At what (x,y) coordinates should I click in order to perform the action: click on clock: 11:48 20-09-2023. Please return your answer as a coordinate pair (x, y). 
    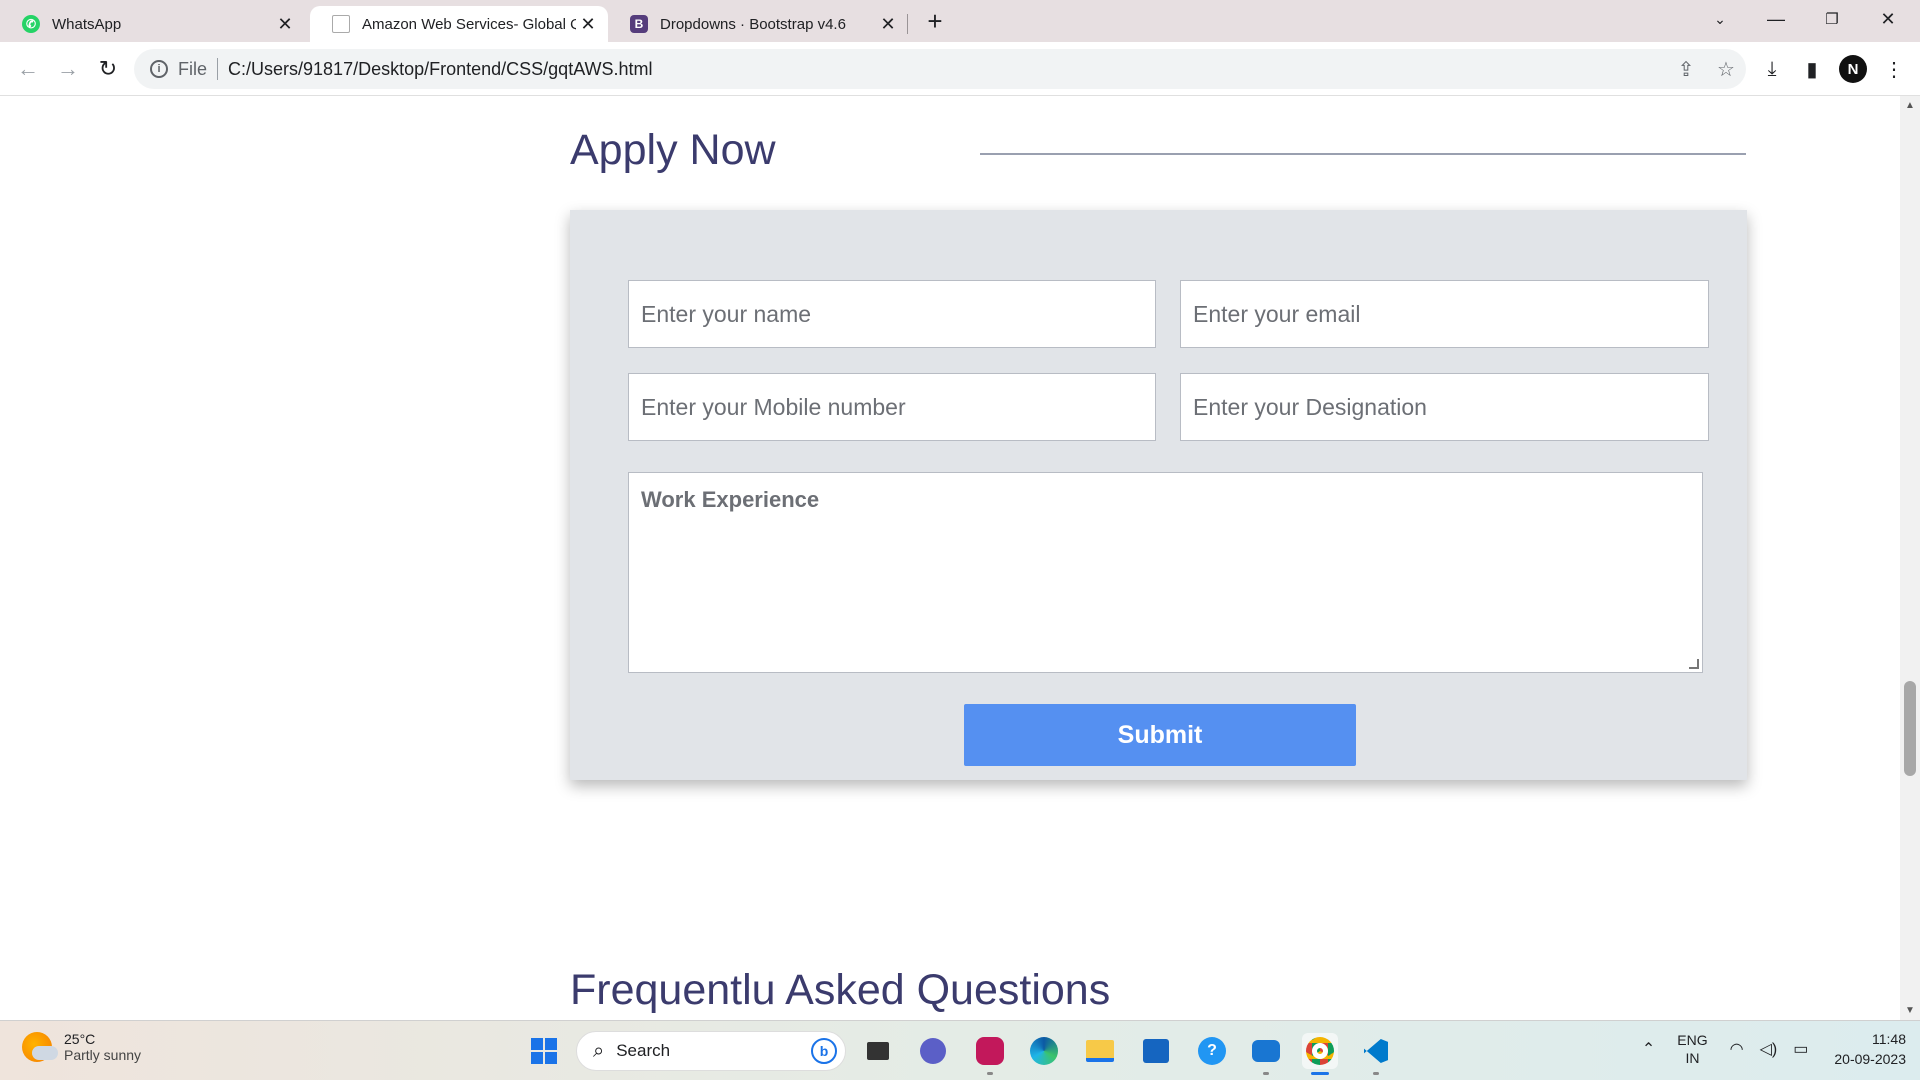
    Looking at the image, I should click on (1870, 1049).